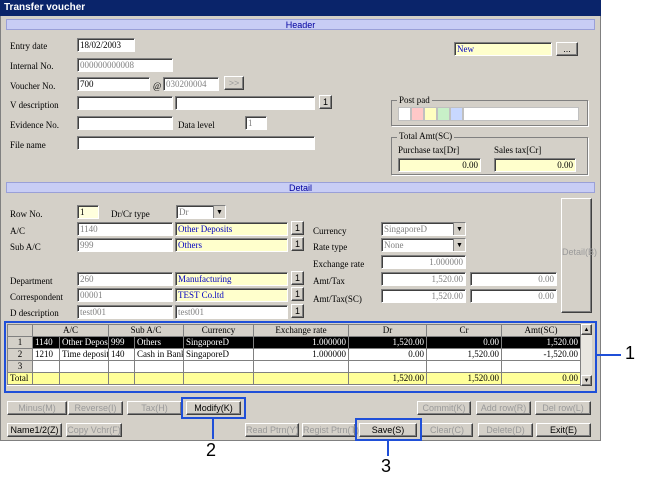 Image resolution: width=656 pixels, height=494 pixels. What do you see at coordinates (125, 65) in the screenshot?
I see `internal-no-field: 000000000008` at bounding box center [125, 65].